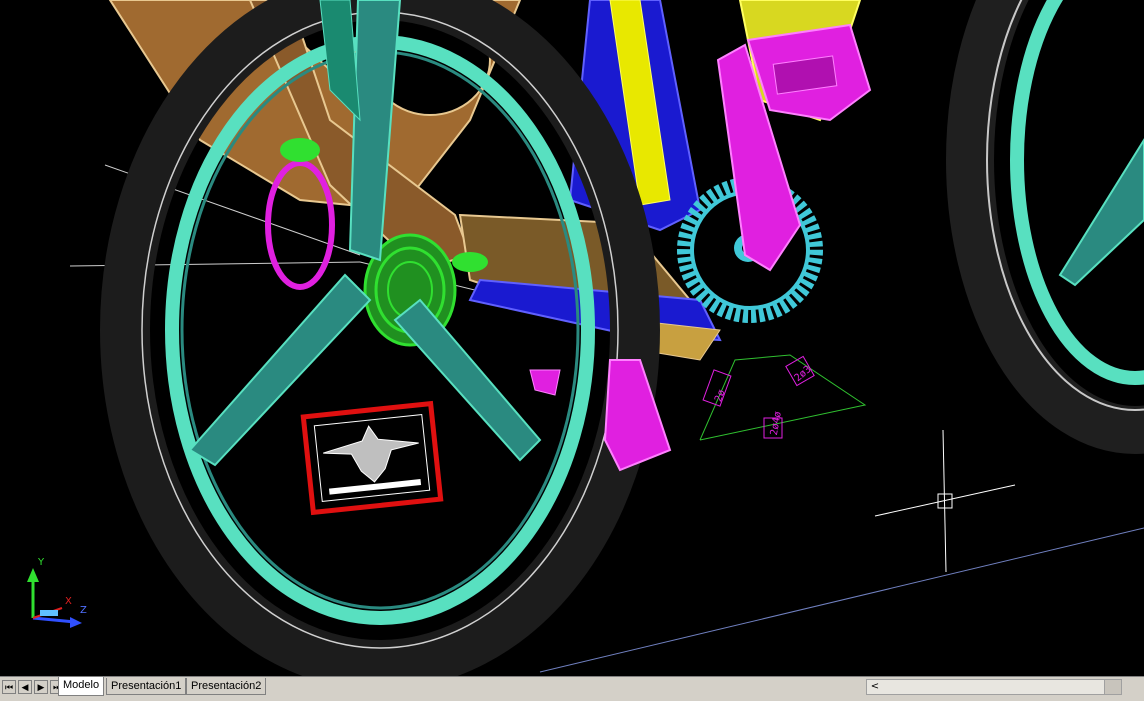 This screenshot has height=701, width=1144. What do you see at coordinates (841, 600) in the screenshot?
I see `ground-line` at bounding box center [841, 600].